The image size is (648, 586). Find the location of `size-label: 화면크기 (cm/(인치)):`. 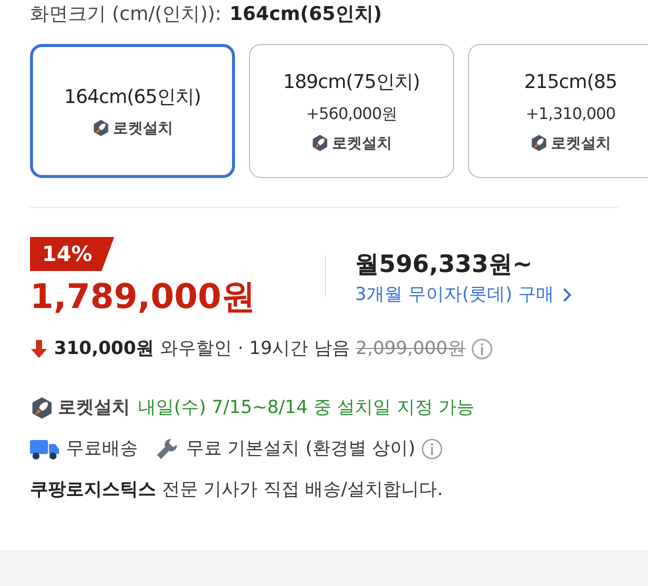

size-label: 화면크기 (cm/(인치)): is located at coordinates (126, 14).